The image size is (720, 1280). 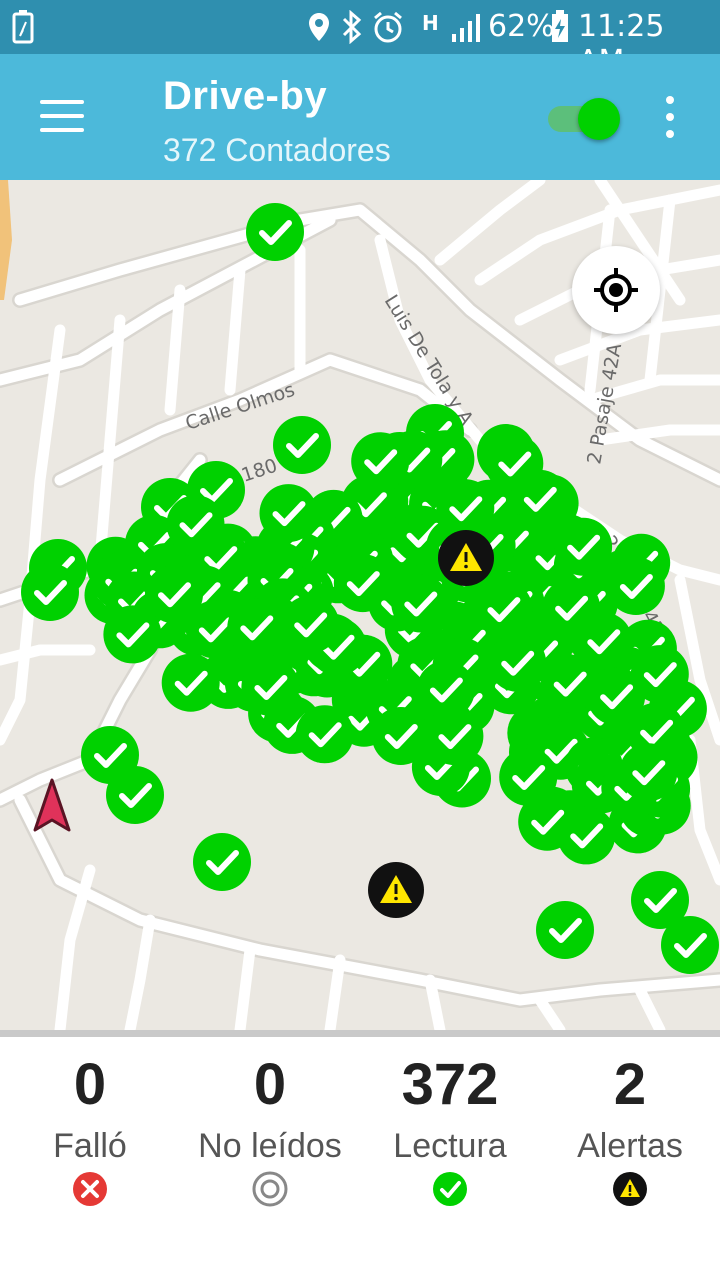 What do you see at coordinates (630, 1084) in the screenshot?
I see `stat-value: 2` at bounding box center [630, 1084].